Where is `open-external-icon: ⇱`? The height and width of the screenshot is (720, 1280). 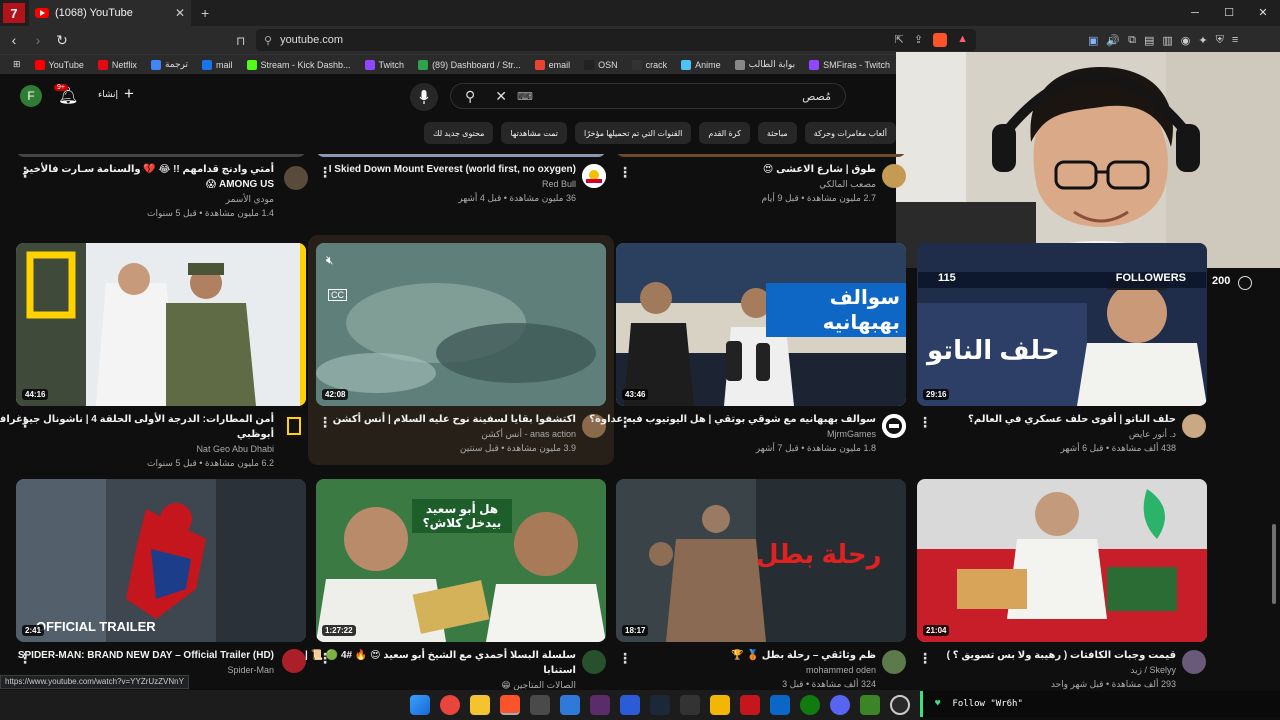
open-external-icon: ⇱ is located at coordinates (899, 40).